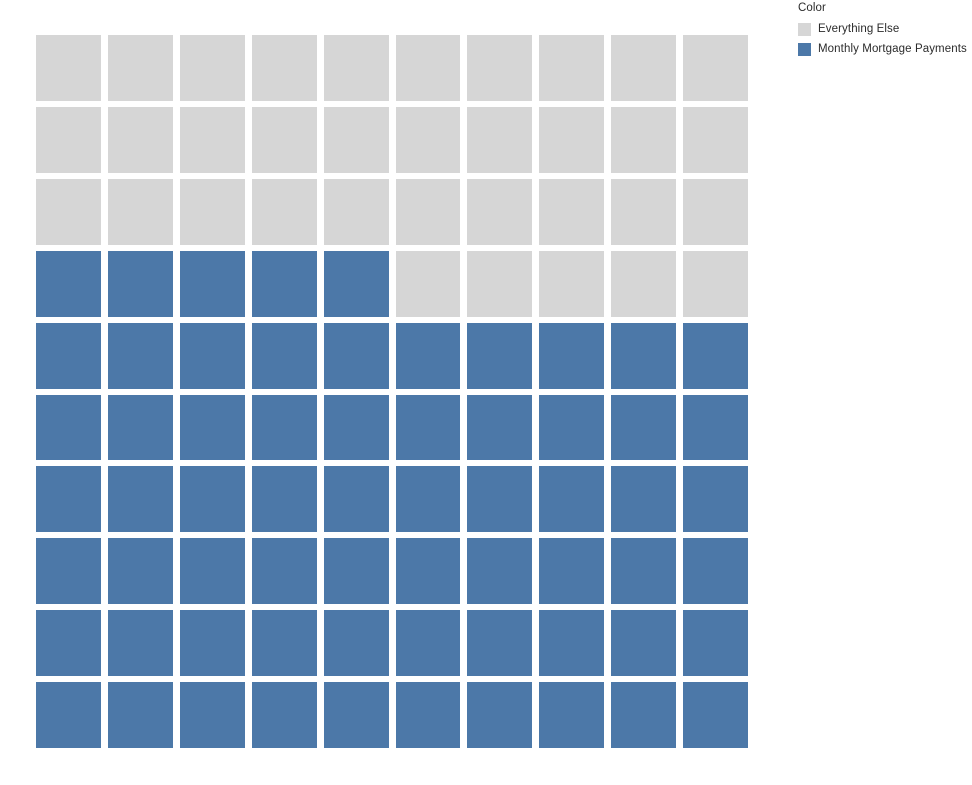 This screenshot has height=785, width=972. Describe the element at coordinates (883, 49) in the screenshot. I see `legend-entry: Monthly Mortgage Payments` at that location.